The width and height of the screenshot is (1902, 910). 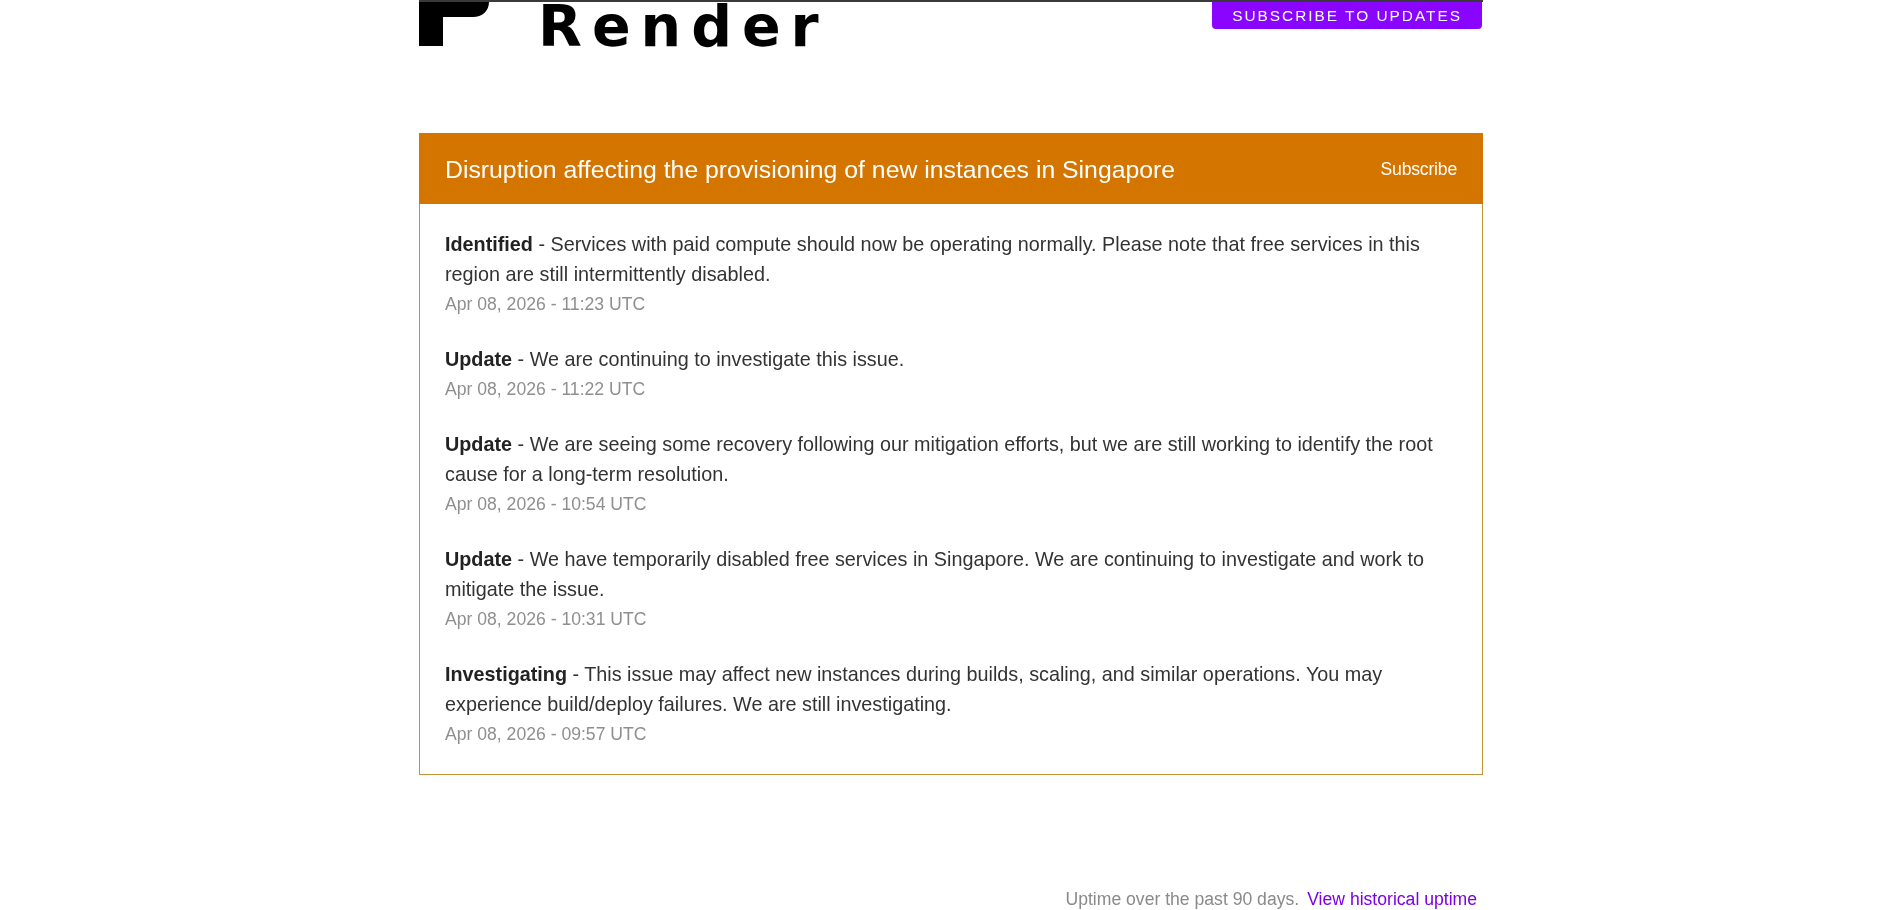 I want to click on update-timestamp: Apr 08, 2026 - 10:31 UTC, so click(x=546, y=619).